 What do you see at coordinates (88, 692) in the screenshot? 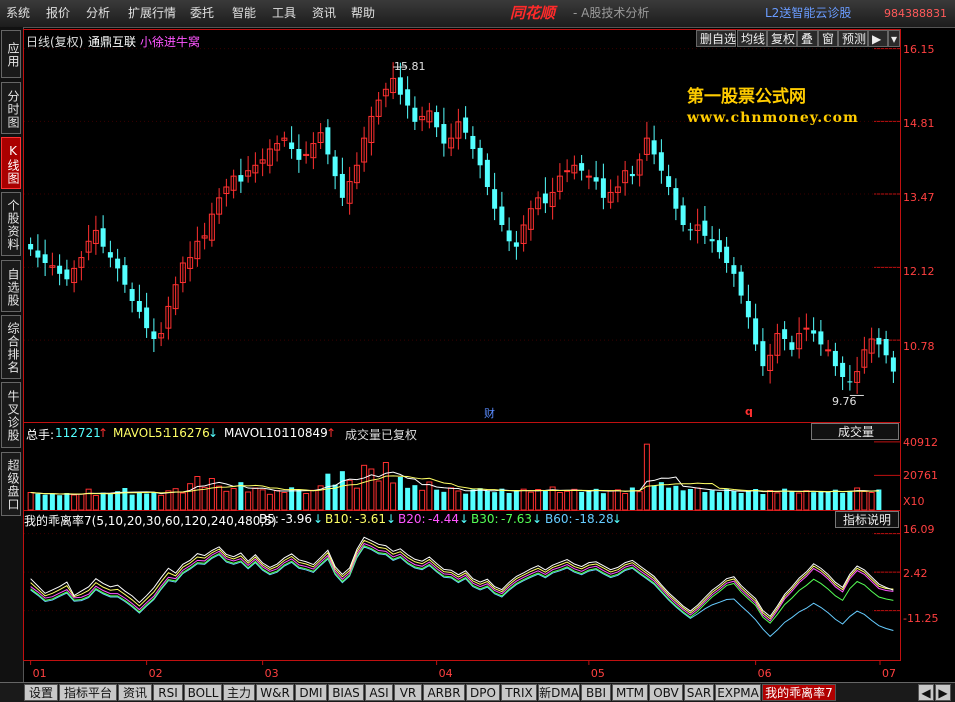
I see `indicator-tab-1: 指标平台` at bounding box center [88, 692].